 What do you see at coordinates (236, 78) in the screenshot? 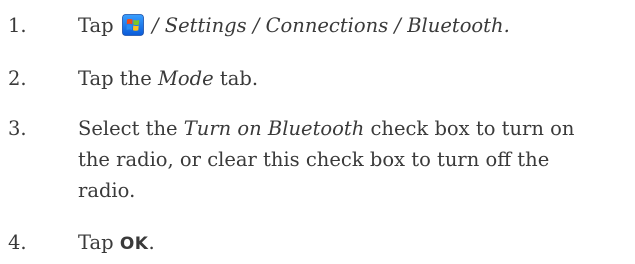
I see `step-suffix: tab.` at bounding box center [236, 78].